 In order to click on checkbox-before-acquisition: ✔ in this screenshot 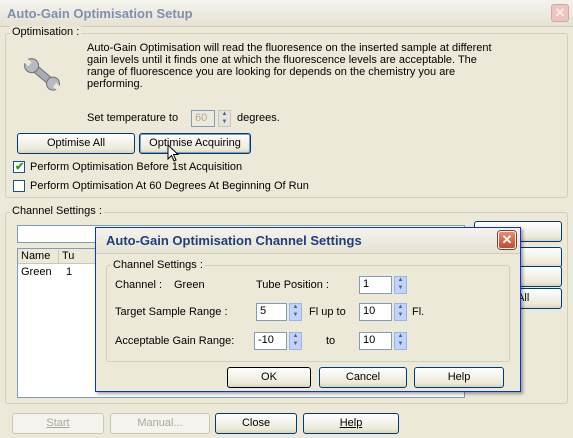, I will do `click(19, 167)`.